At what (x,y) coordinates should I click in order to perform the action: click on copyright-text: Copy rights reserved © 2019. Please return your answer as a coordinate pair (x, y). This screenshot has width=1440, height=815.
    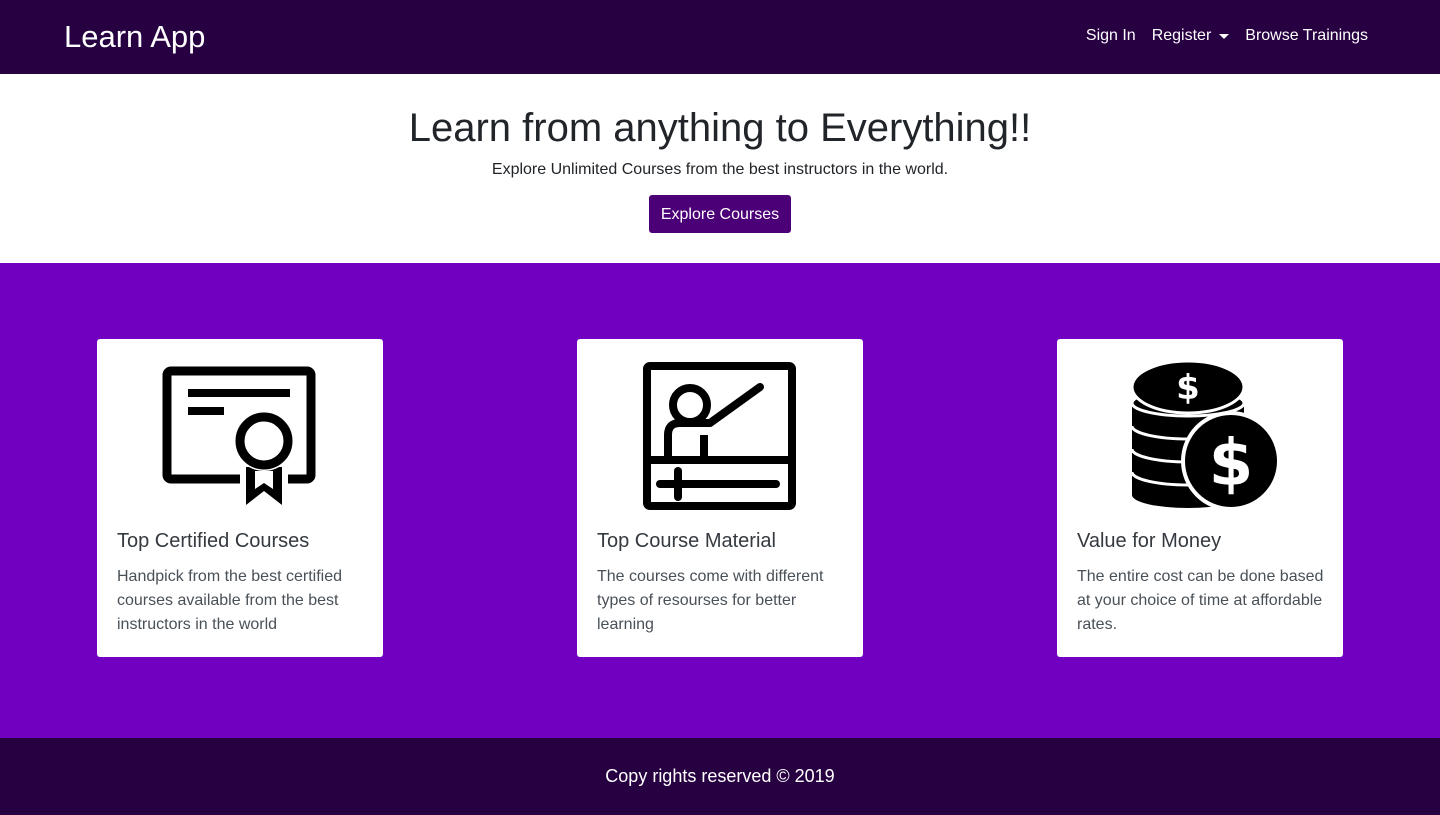
    Looking at the image, I should click on (720, 776).